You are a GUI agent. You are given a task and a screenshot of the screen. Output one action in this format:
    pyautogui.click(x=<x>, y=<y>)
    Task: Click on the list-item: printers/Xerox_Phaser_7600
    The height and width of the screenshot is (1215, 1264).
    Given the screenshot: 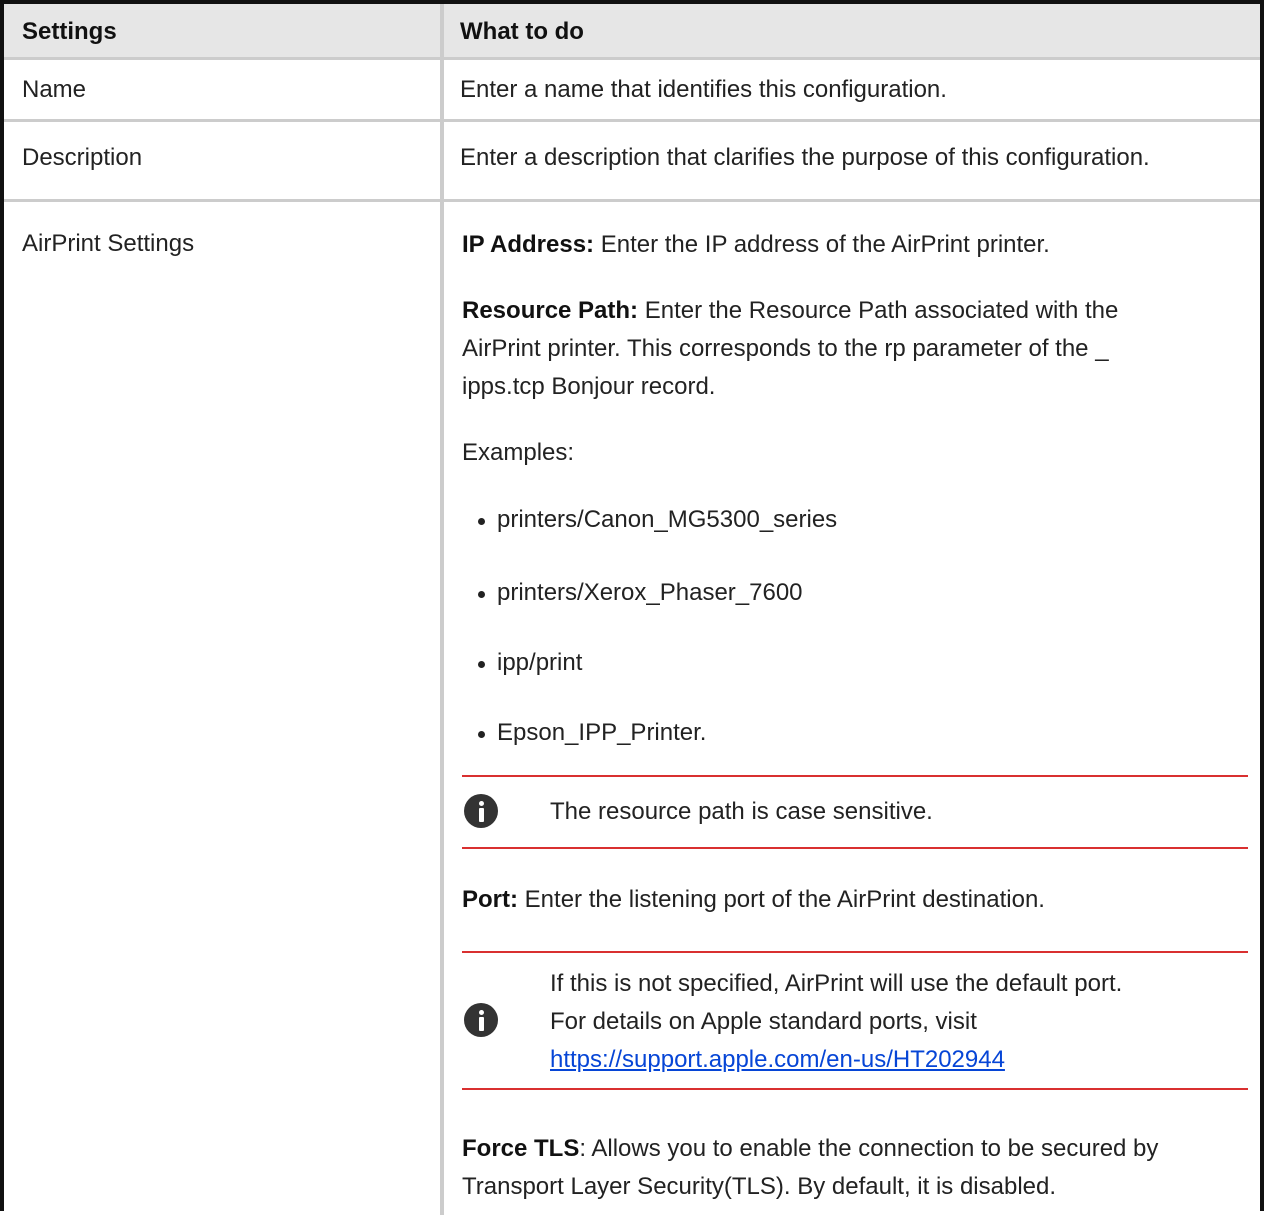 What is the action you would take?
    pyautogui.click(x=640, y=593)
    